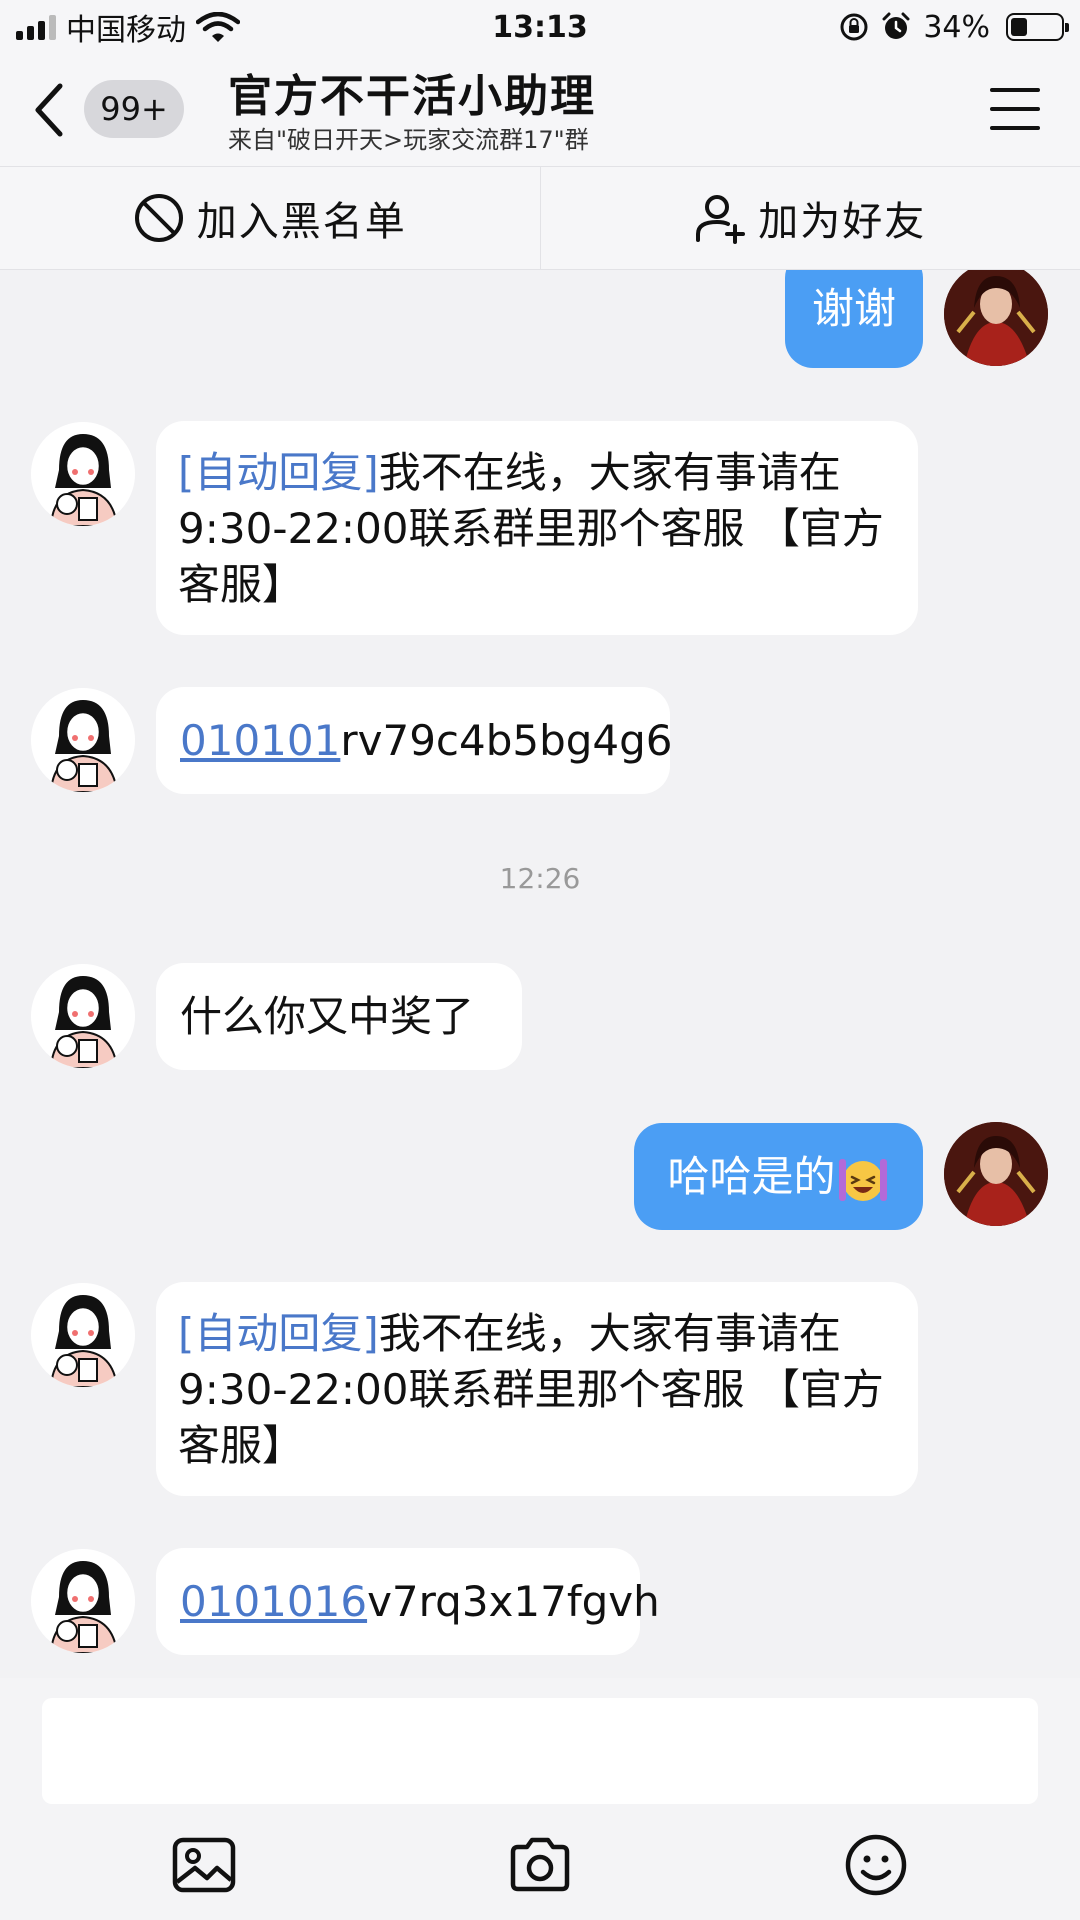  I want to click on message-text: 哈哈是的, so click(751, 1176).